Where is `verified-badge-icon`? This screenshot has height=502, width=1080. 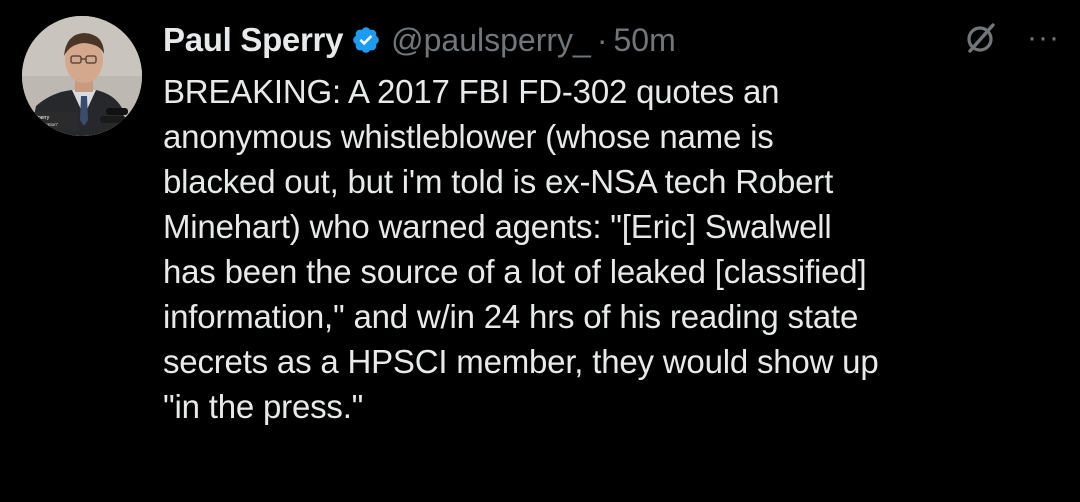
verified-badge-icon is located at coordinates (366, 40).